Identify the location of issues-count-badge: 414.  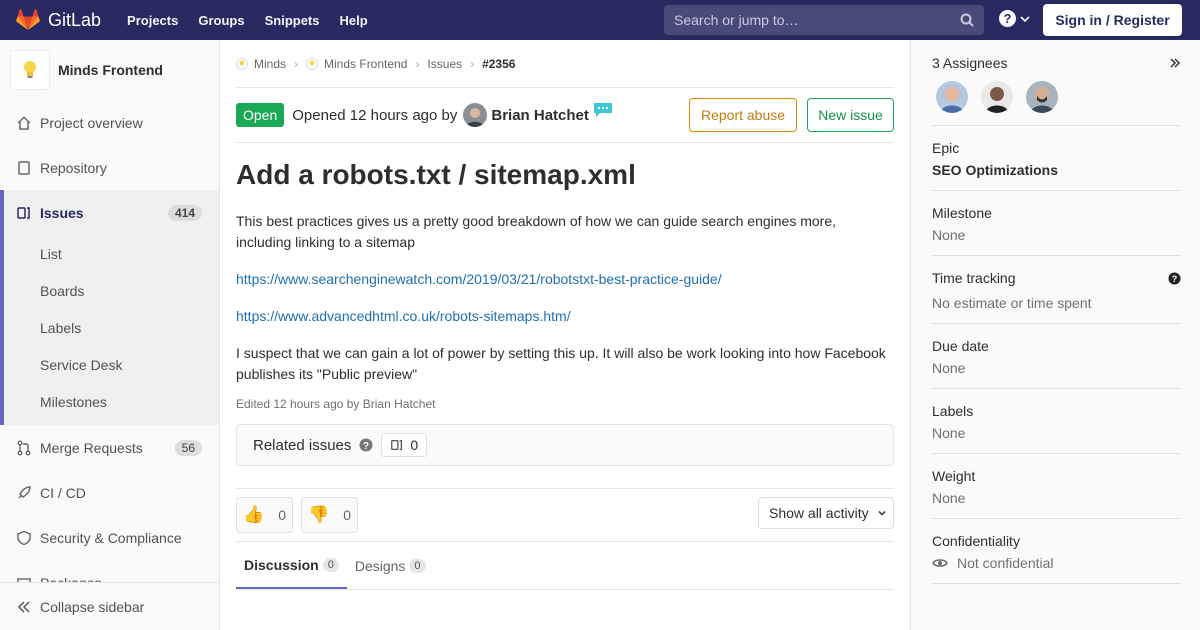
(184, 212).